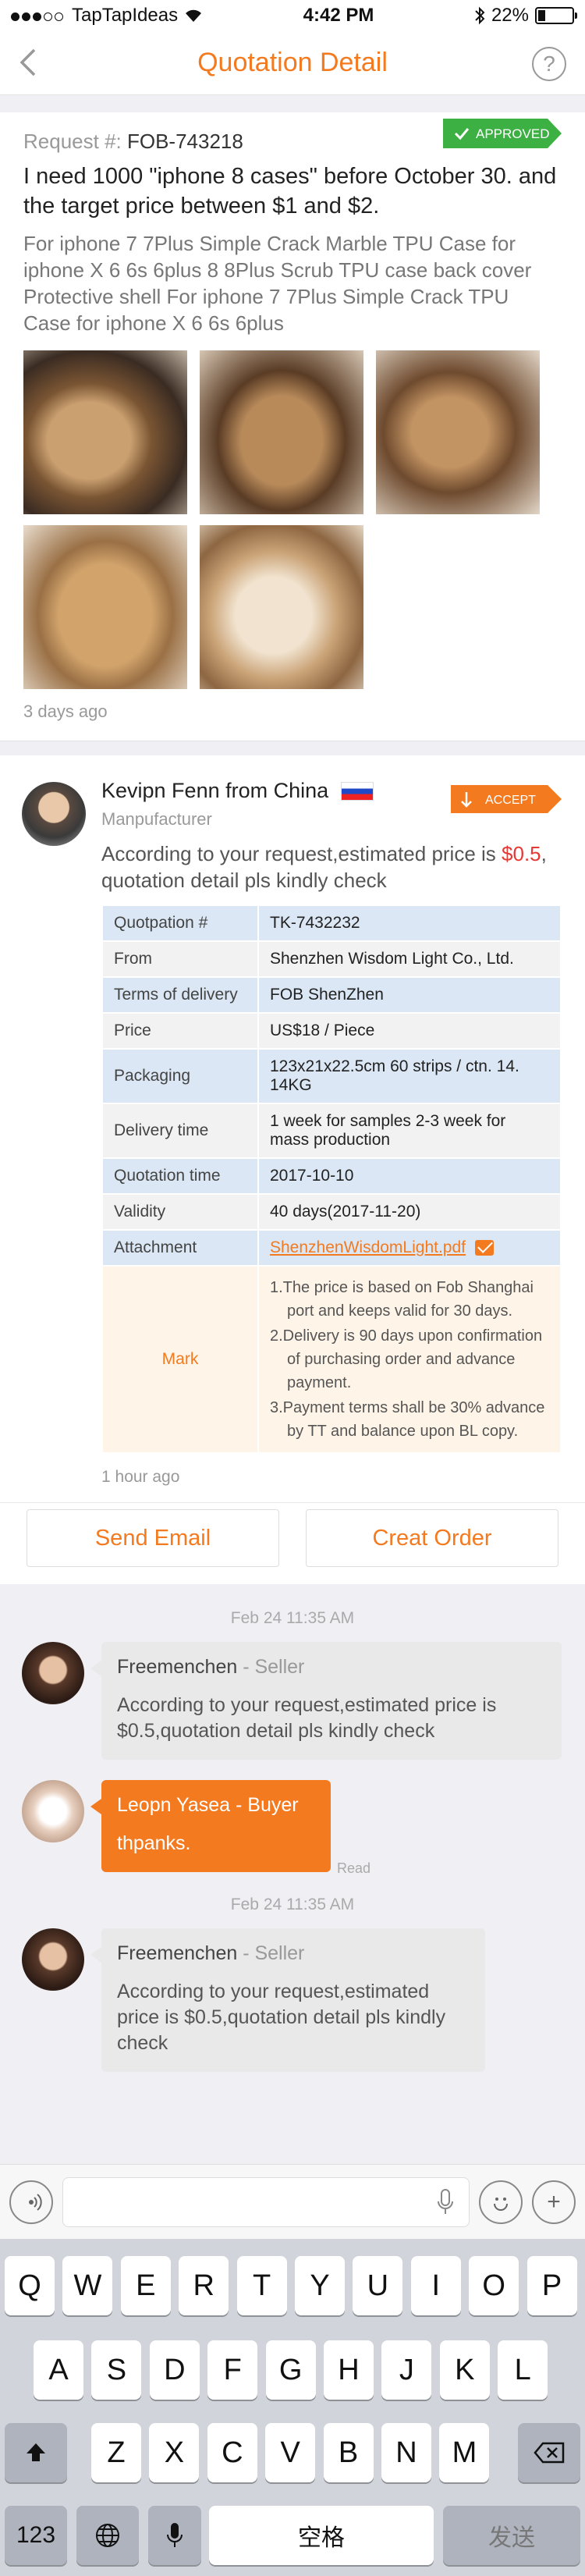  What do you see at coordinates (211, 1826) in the screenshot?
I see `message-bubble: Leopn Yasea - Buyer thpanks.` at bounding box center [211, 1826].